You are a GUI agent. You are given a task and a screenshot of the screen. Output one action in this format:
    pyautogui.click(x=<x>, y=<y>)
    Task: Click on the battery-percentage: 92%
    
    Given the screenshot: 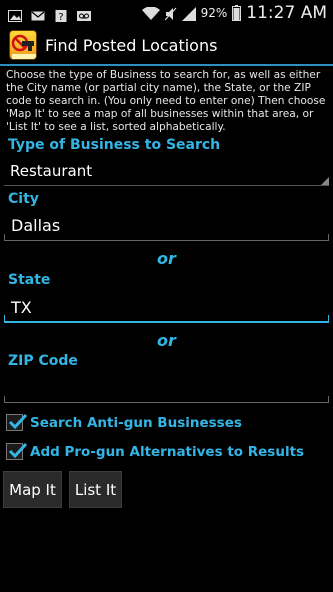 What is the action you would take?
    pyautogui.click(x=214, y=12)
    